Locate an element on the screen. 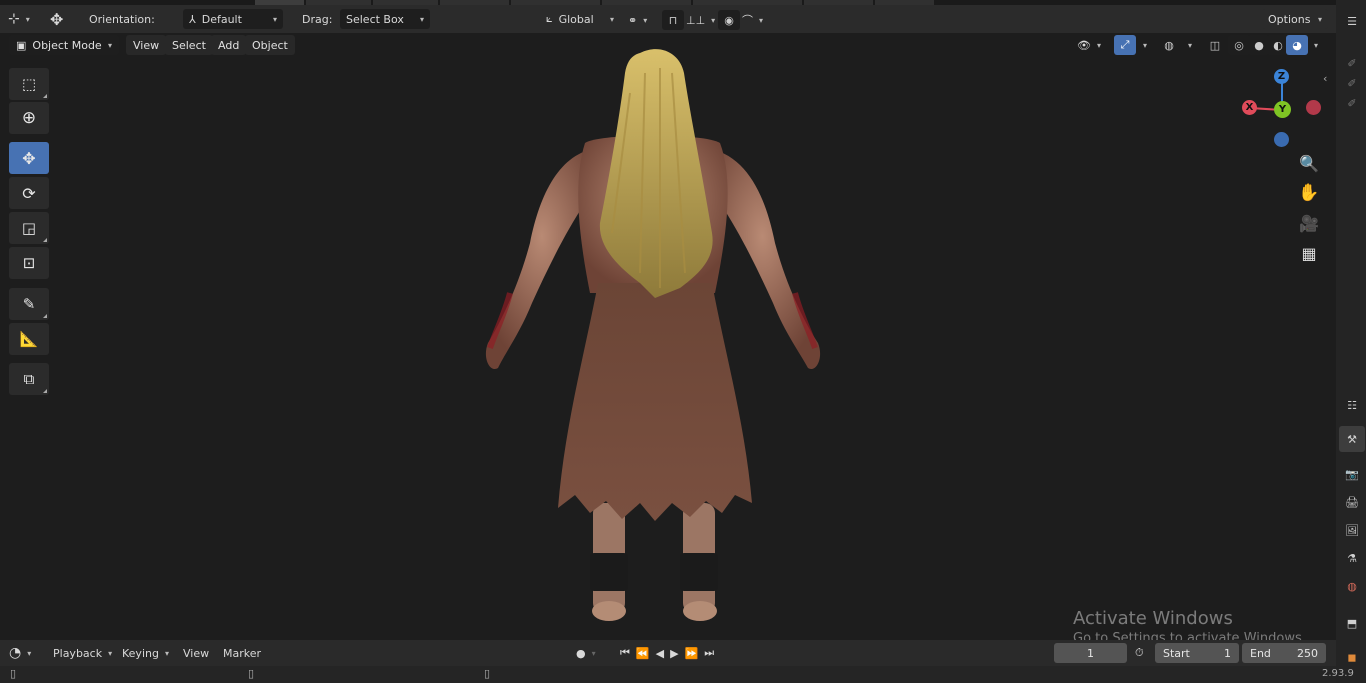 The width and height of the screenshot is (1366, 683). active-tool-icon: ✥ is located at coordinates (56, 19).